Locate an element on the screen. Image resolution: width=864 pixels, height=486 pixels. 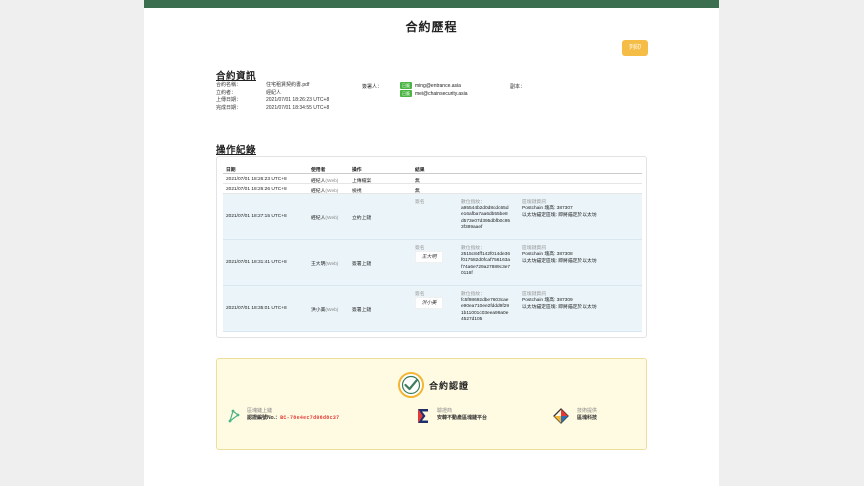
header-date: 日期 is located at coordinates (231, 170).